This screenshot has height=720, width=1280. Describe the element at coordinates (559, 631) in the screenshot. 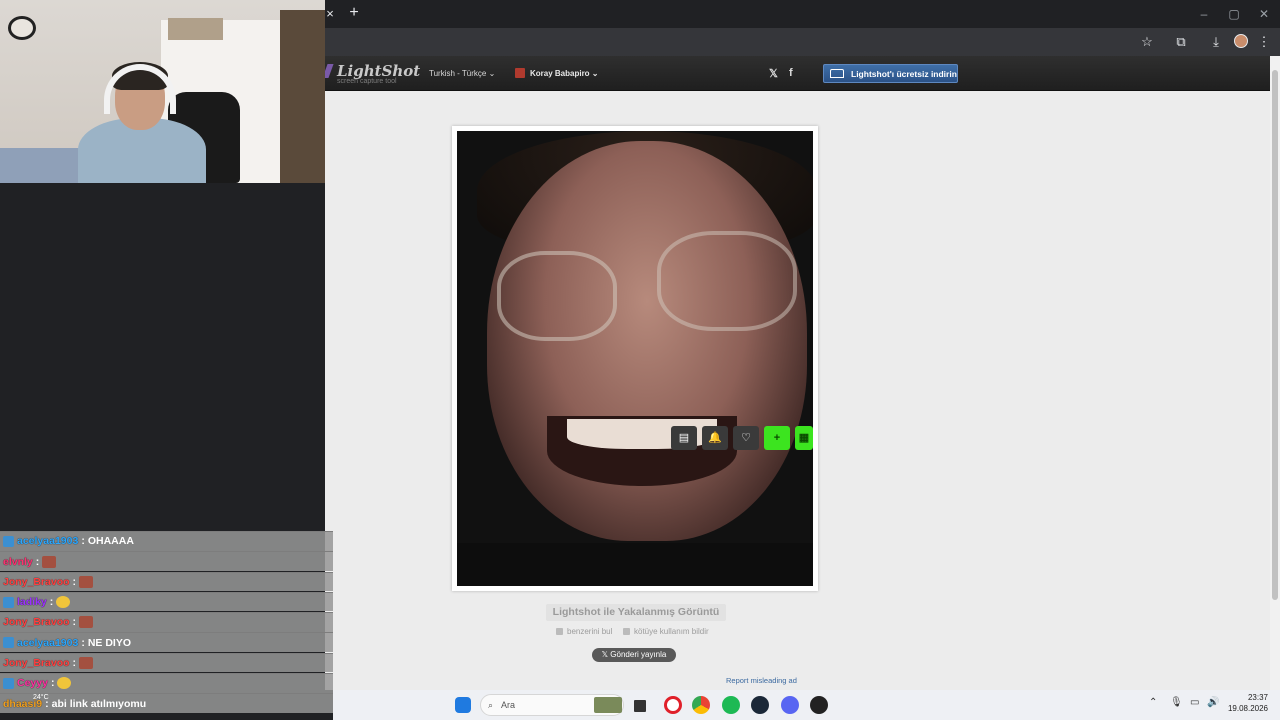

I see `image-icon` at that location.